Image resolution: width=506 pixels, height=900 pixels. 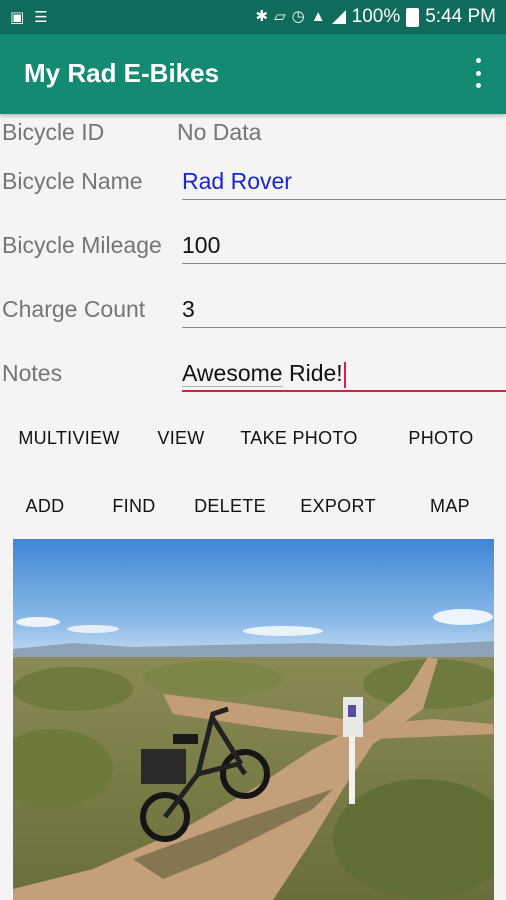 I want to click on mute-icon: ▱, so click(x=280, y=16).